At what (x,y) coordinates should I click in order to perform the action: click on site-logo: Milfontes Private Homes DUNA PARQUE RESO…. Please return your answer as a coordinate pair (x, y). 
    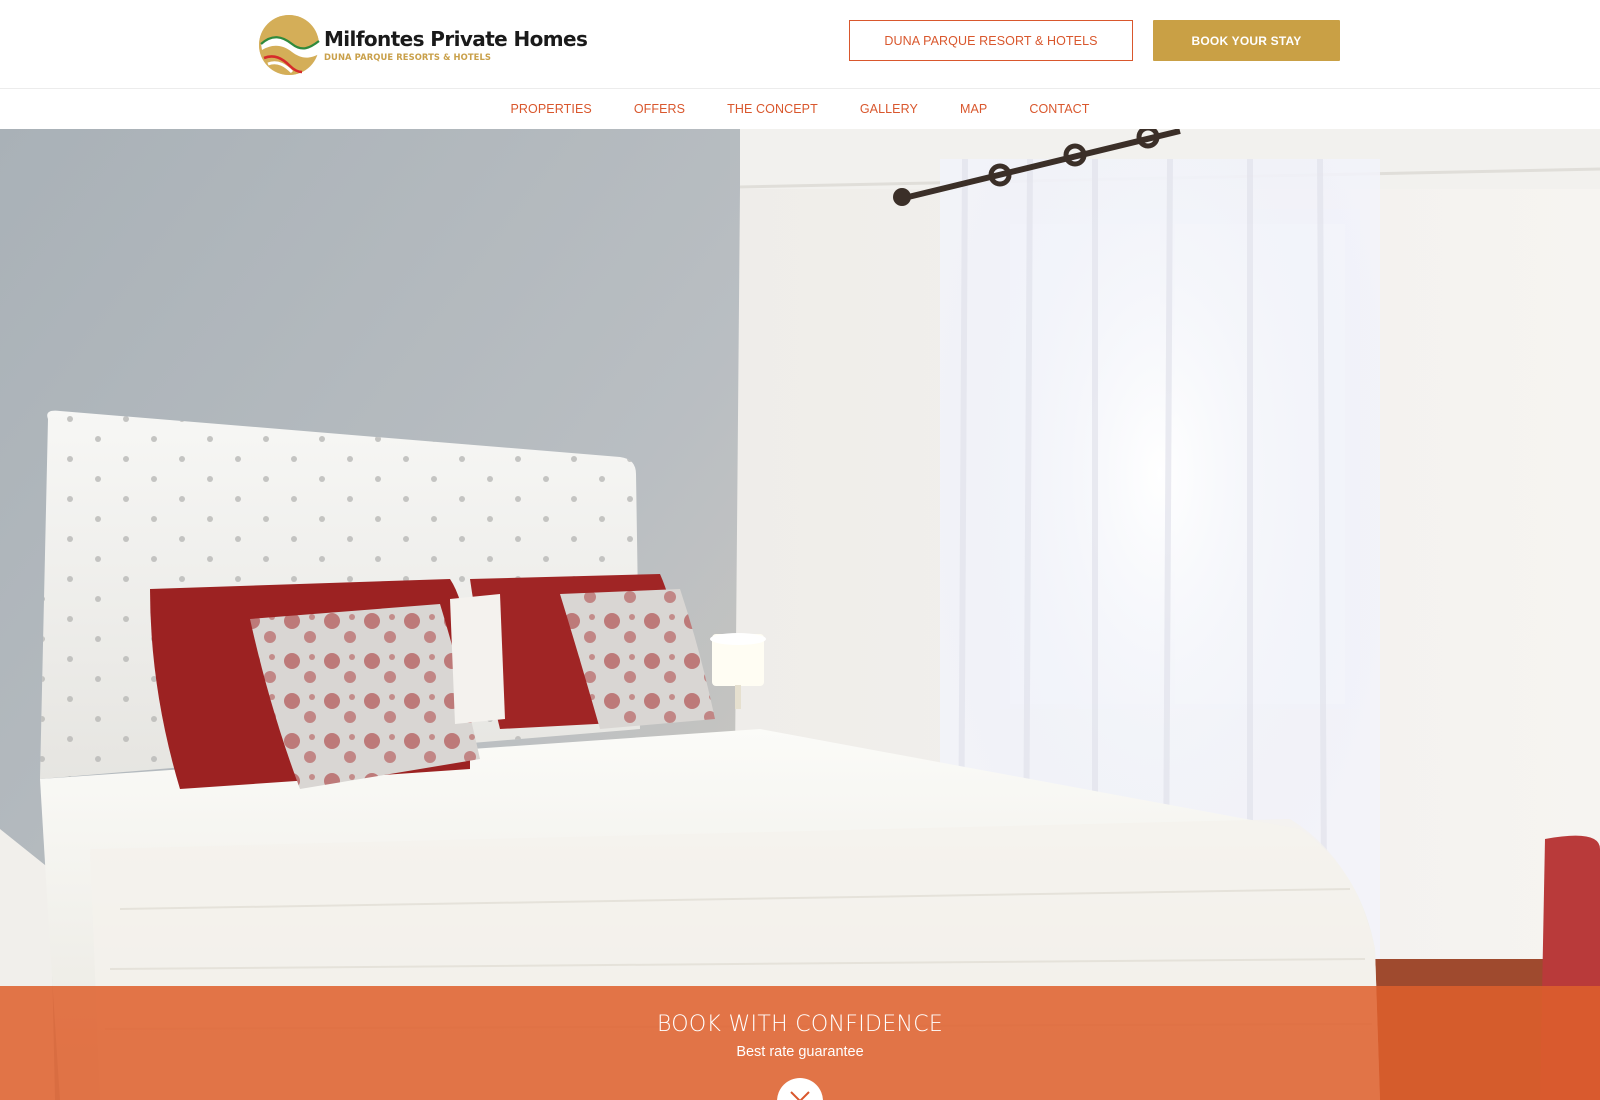
    Looking at the image, I should click on (423, 45).